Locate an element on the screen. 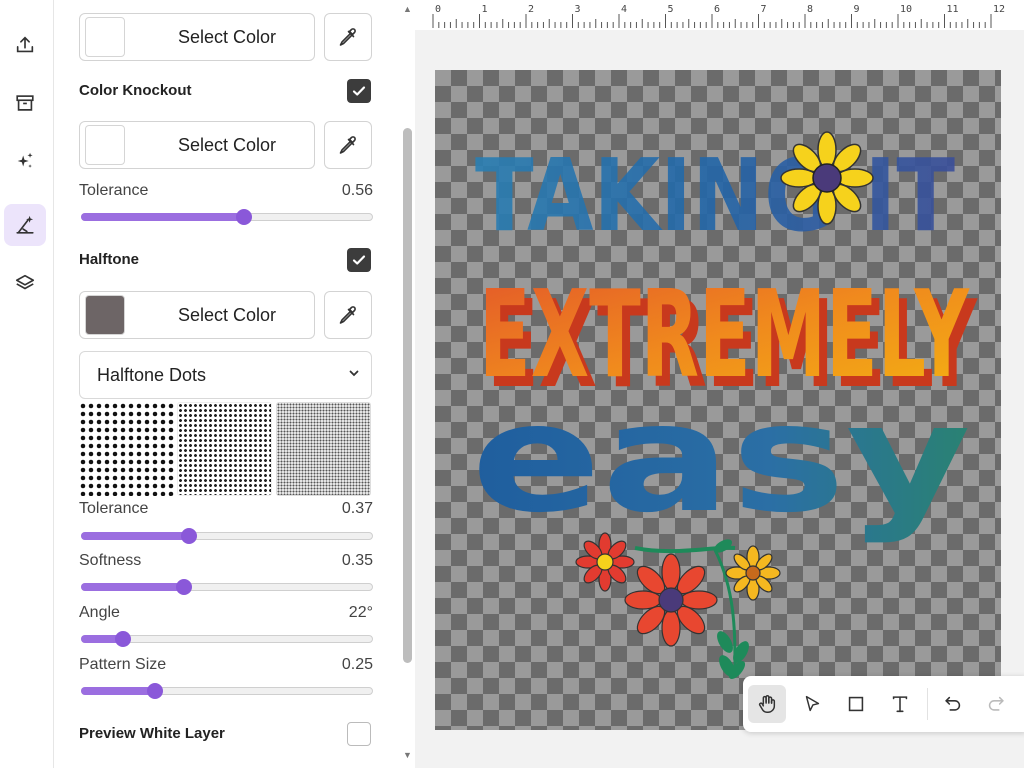  ruler-label: 5 is located at coordinates (671, 9).